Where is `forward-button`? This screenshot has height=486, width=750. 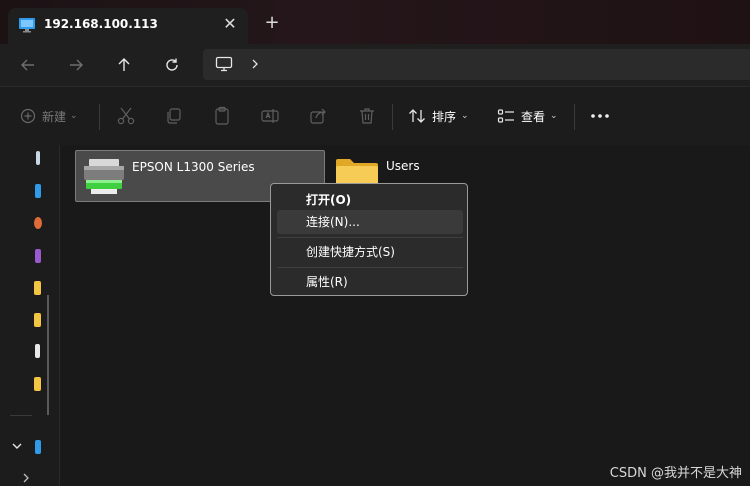 forward-button is located at coordinates (76, 65).